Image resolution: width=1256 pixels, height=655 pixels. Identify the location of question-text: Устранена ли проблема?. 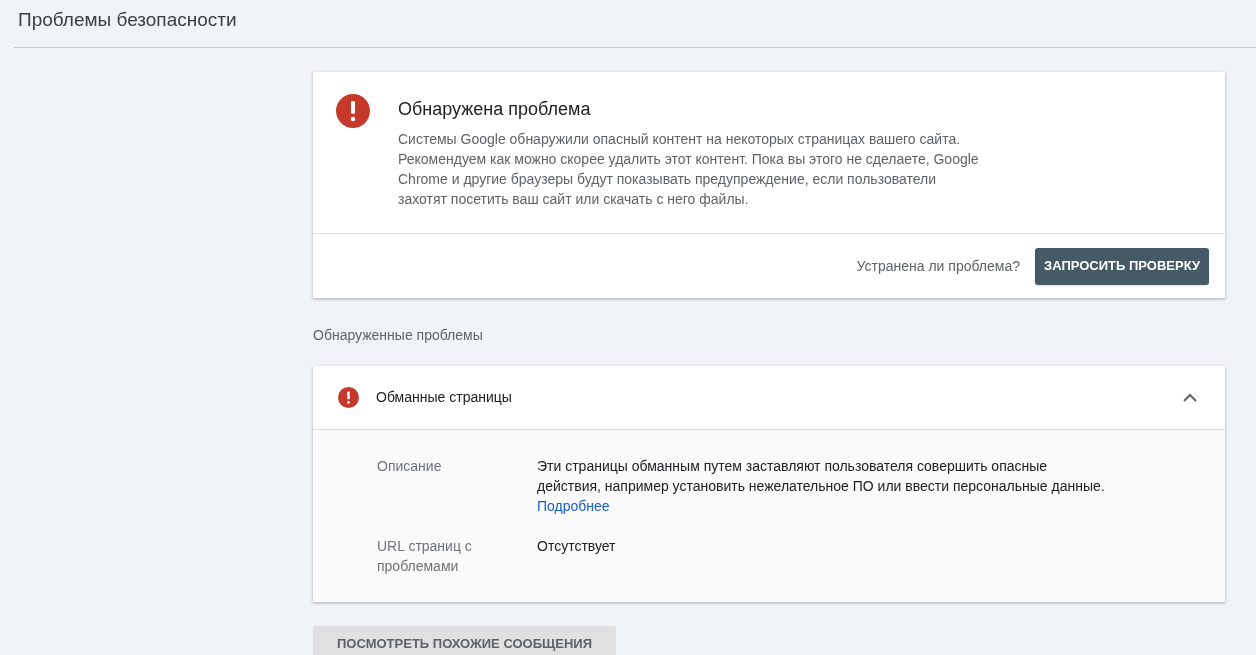
(938, 266).